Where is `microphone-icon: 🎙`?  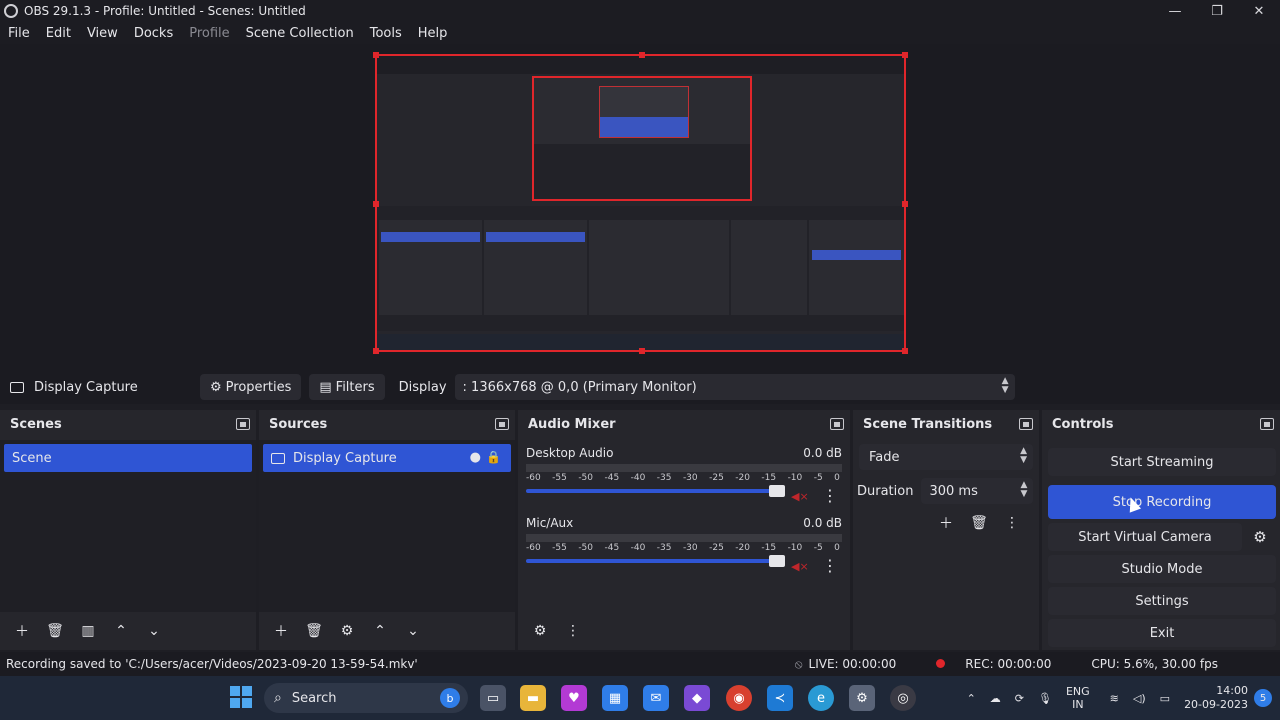 microphone-icon: 🎙 is located at coordinates (1045, 698).